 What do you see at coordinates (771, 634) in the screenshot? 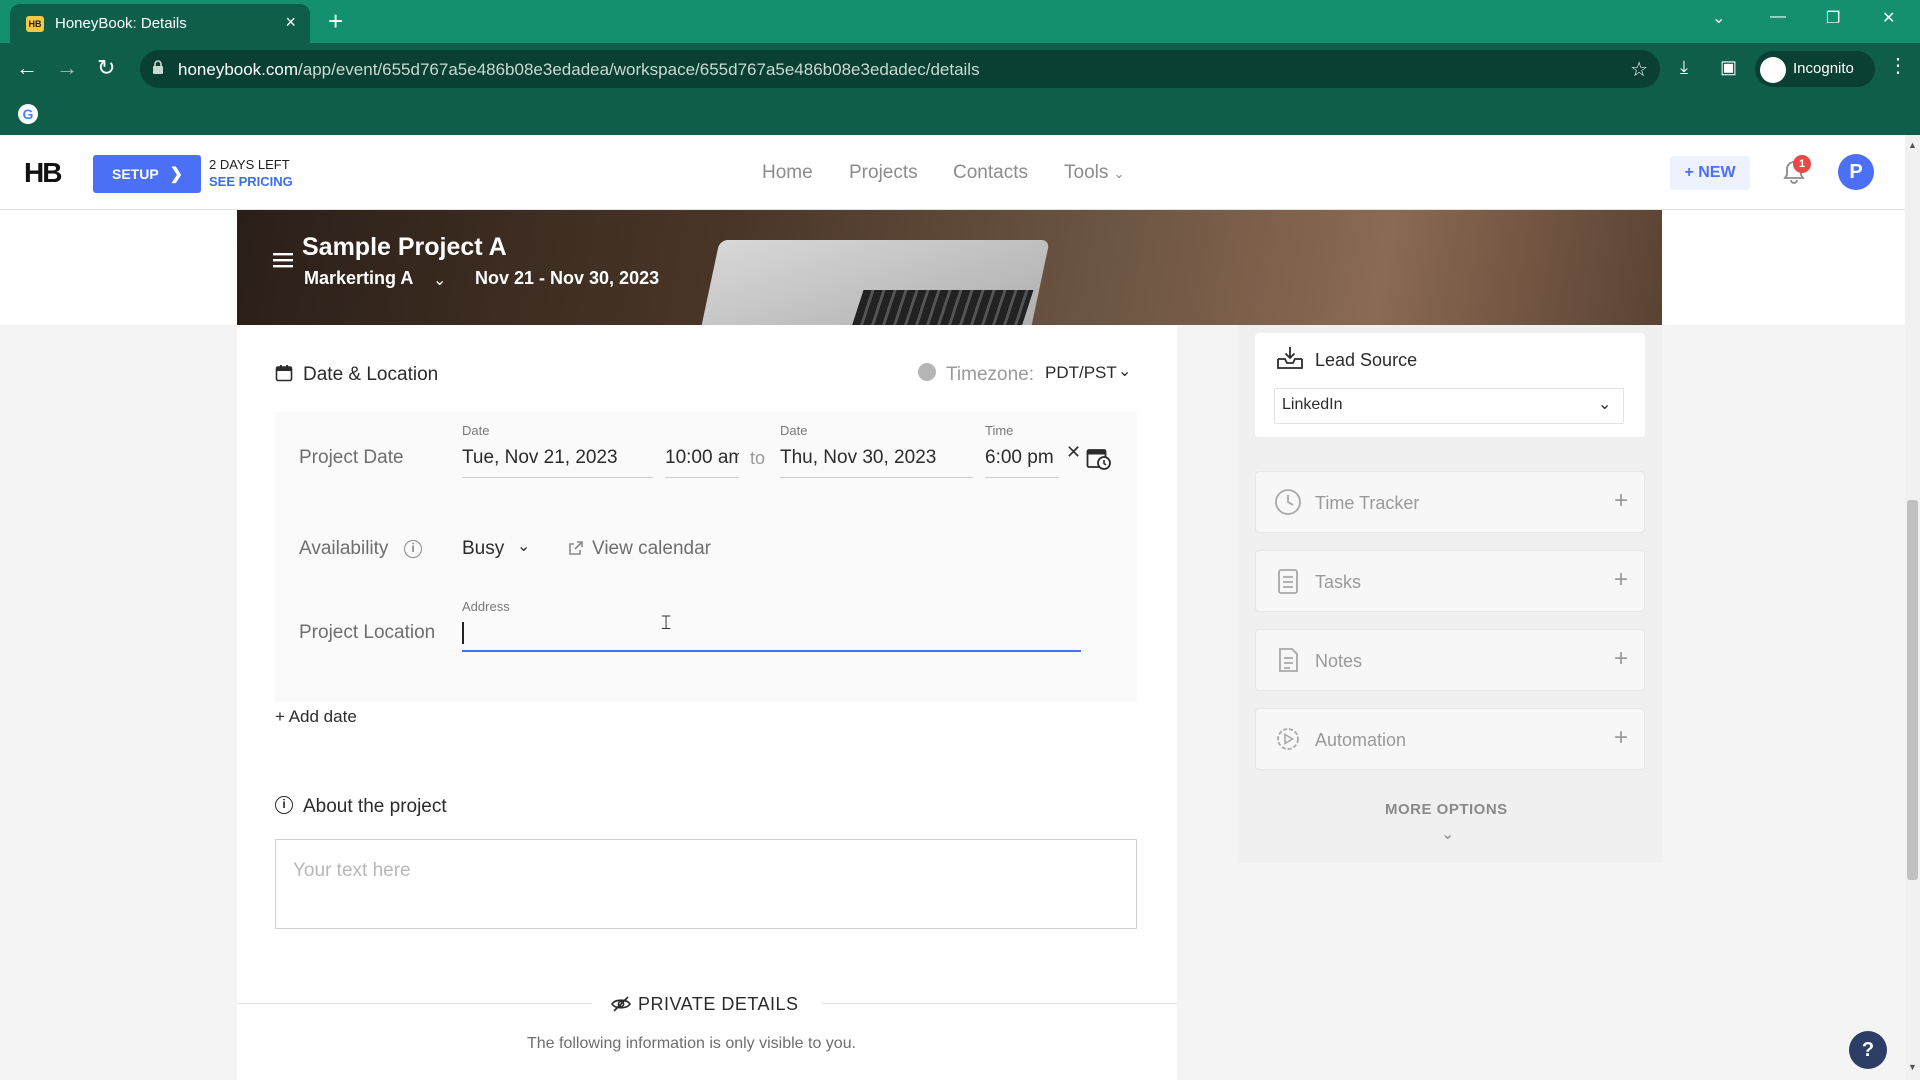
I see `address-input` at bounding box center [771, 634].